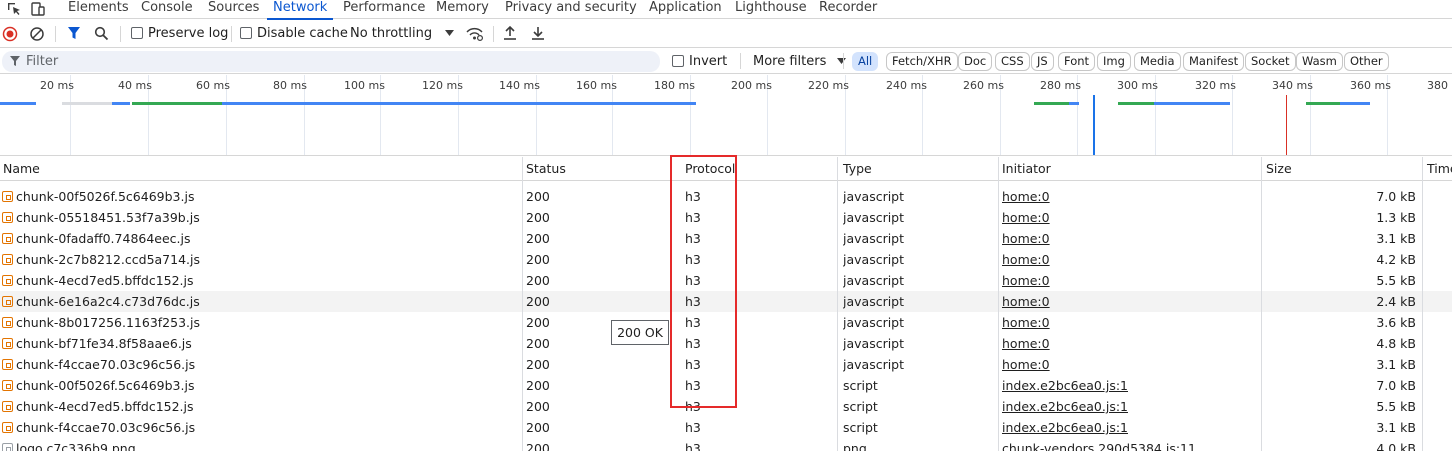 The width and height of the screenshot is (1452, 451). Describe the element at coordinates (1099, 444) in the screenshot. I see `request-initiator: chunk-vendors.290d5384.js:11` at that location.